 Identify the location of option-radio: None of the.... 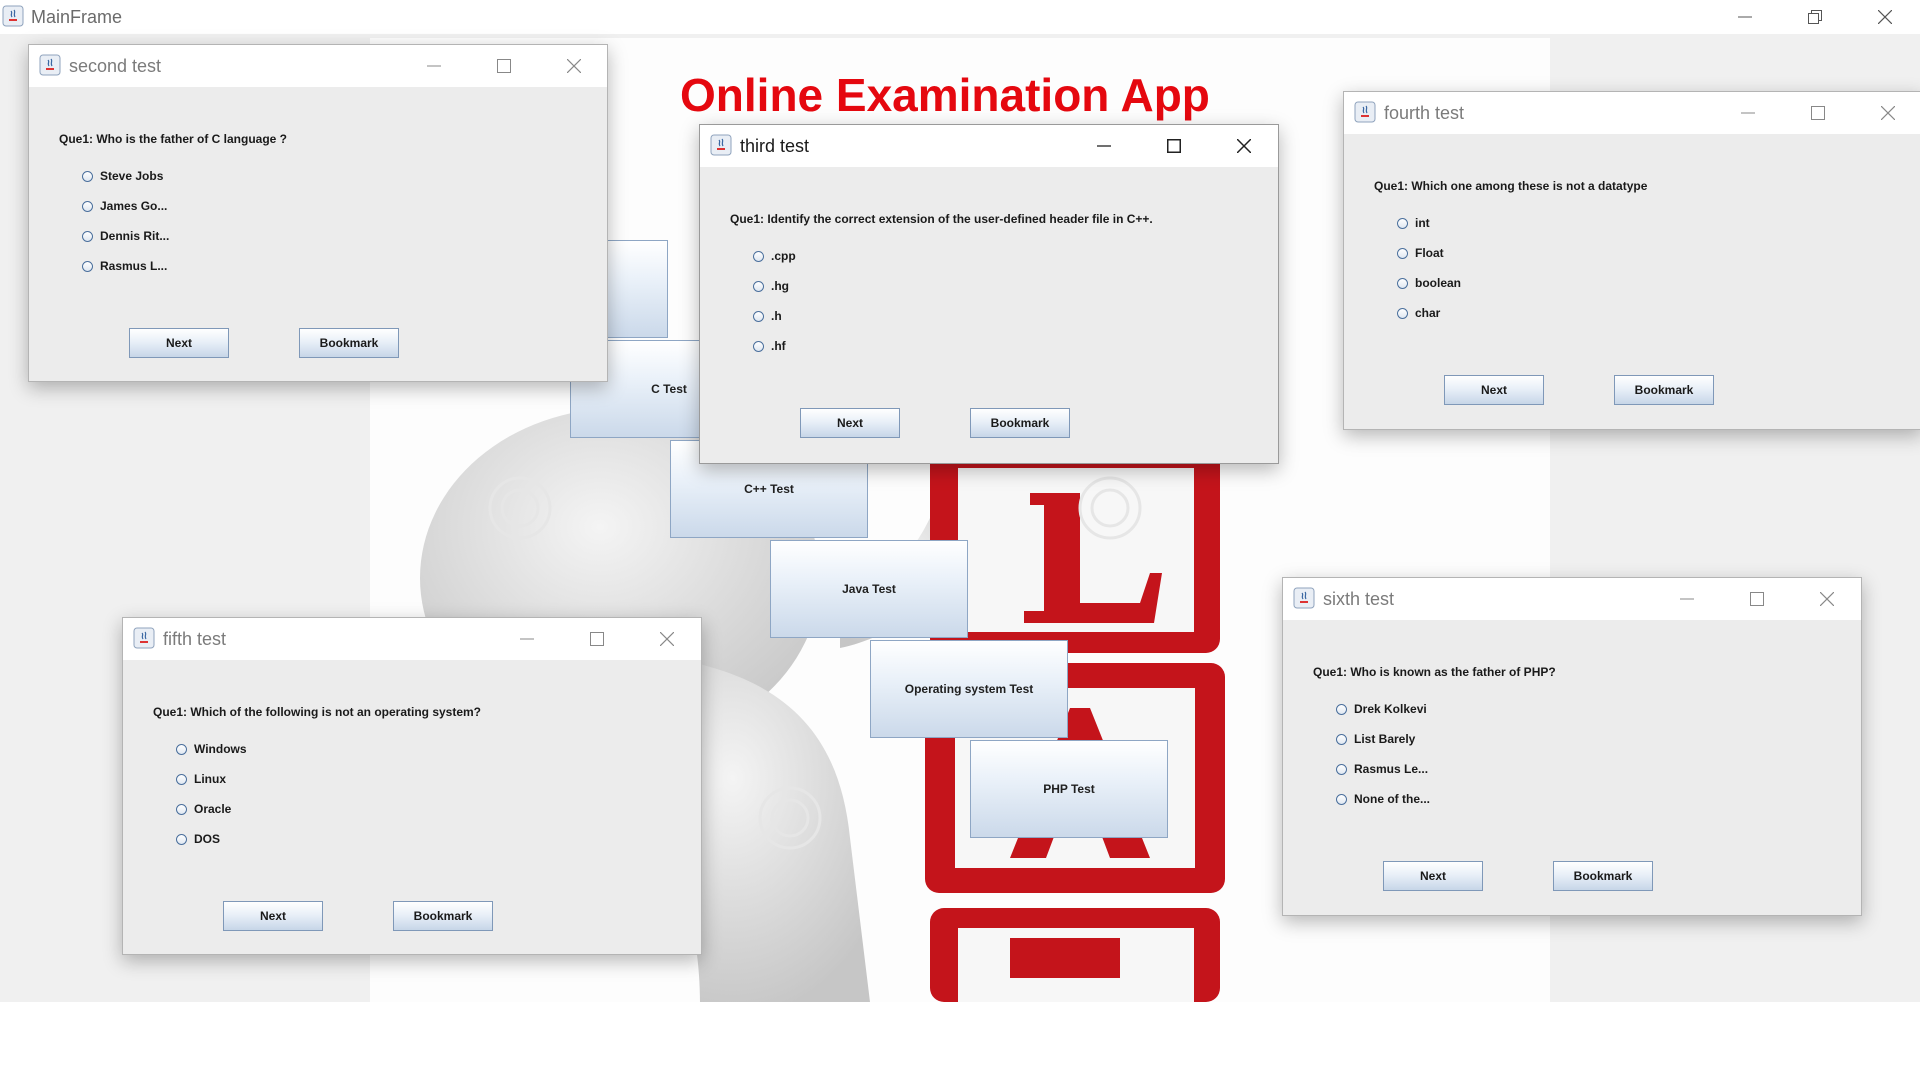
(1383, 799).